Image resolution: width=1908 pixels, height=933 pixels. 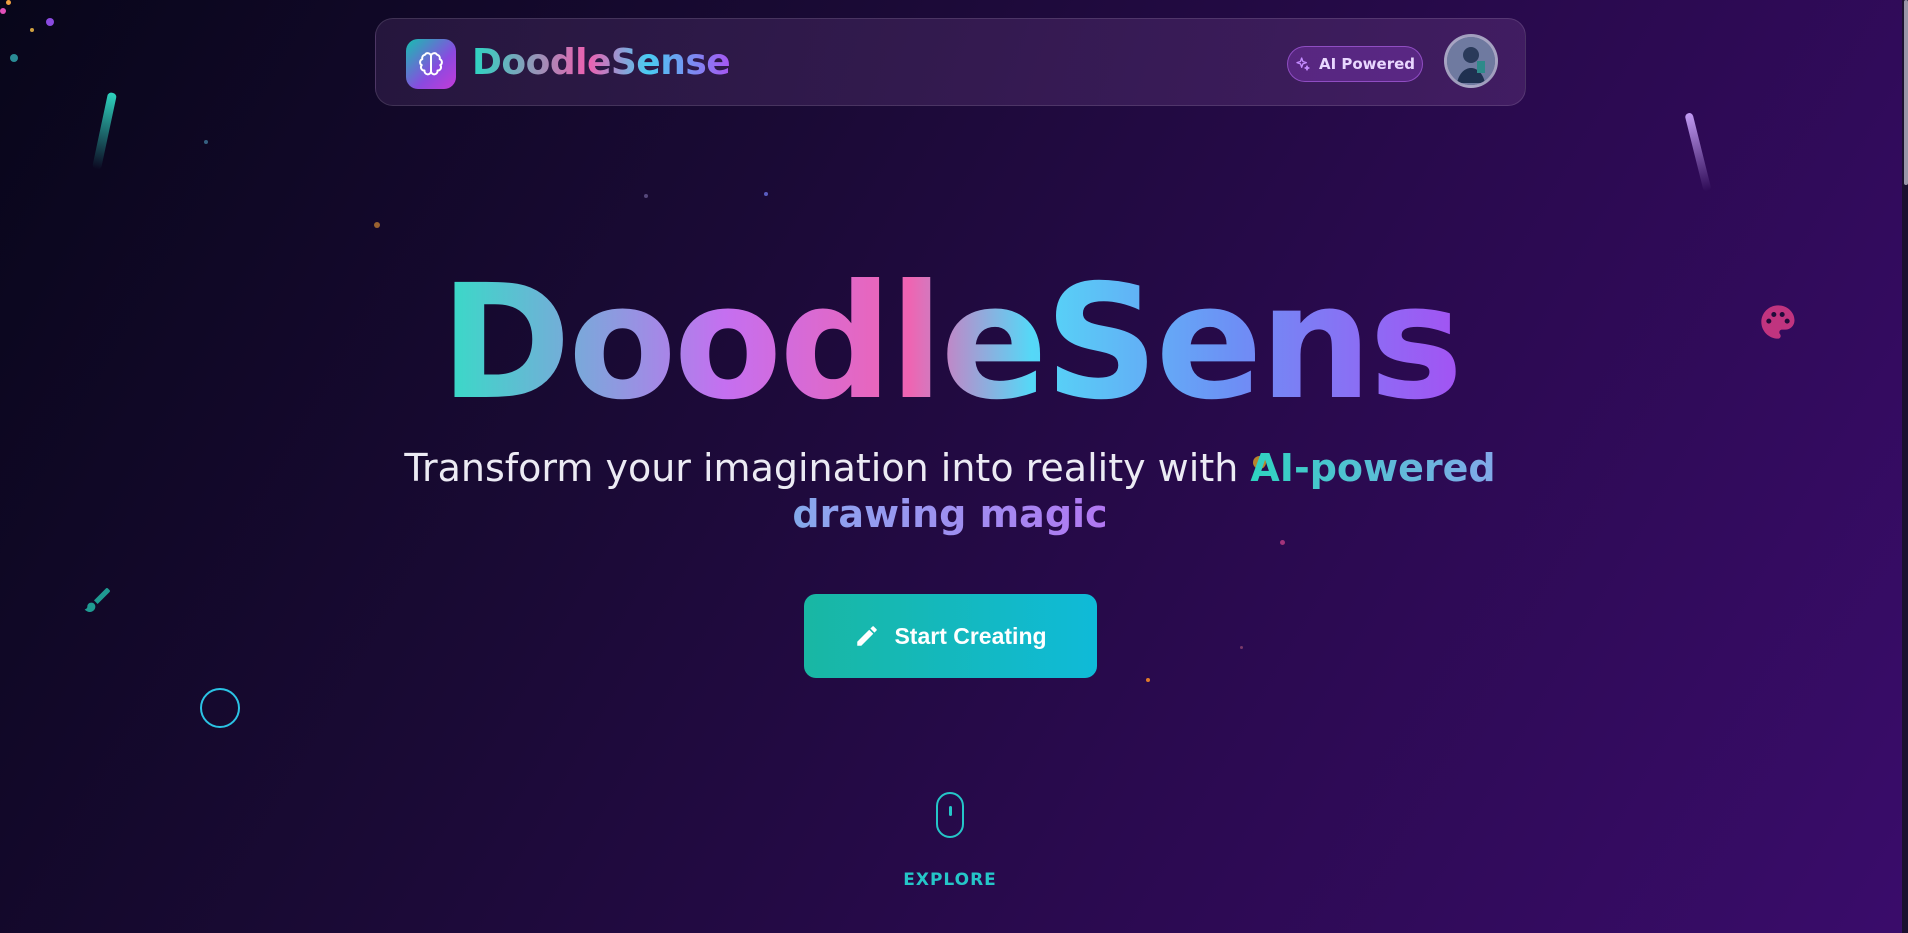 I want to click on badge-label: AI Powered, so click(x=1367, y=64).